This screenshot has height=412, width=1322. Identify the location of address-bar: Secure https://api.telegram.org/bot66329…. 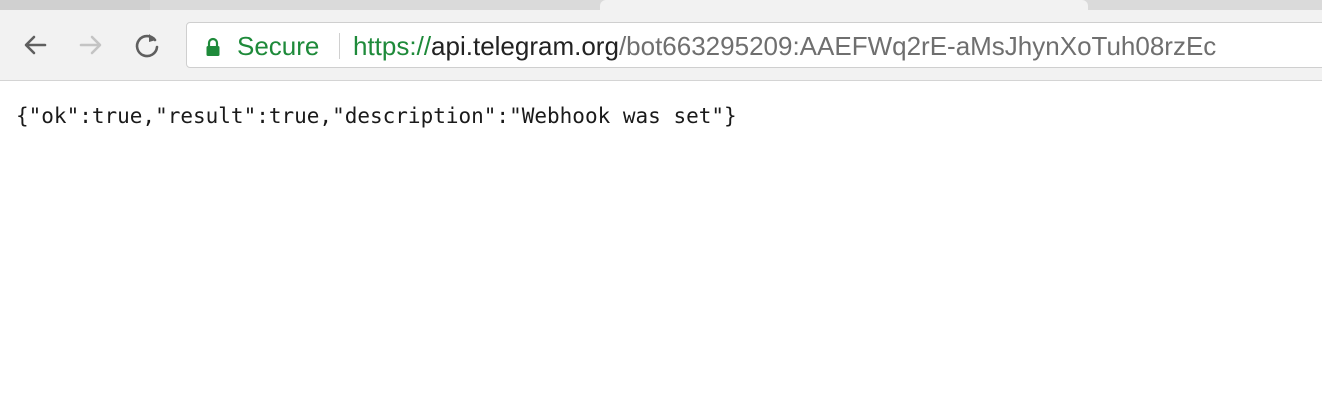
(754, 45).